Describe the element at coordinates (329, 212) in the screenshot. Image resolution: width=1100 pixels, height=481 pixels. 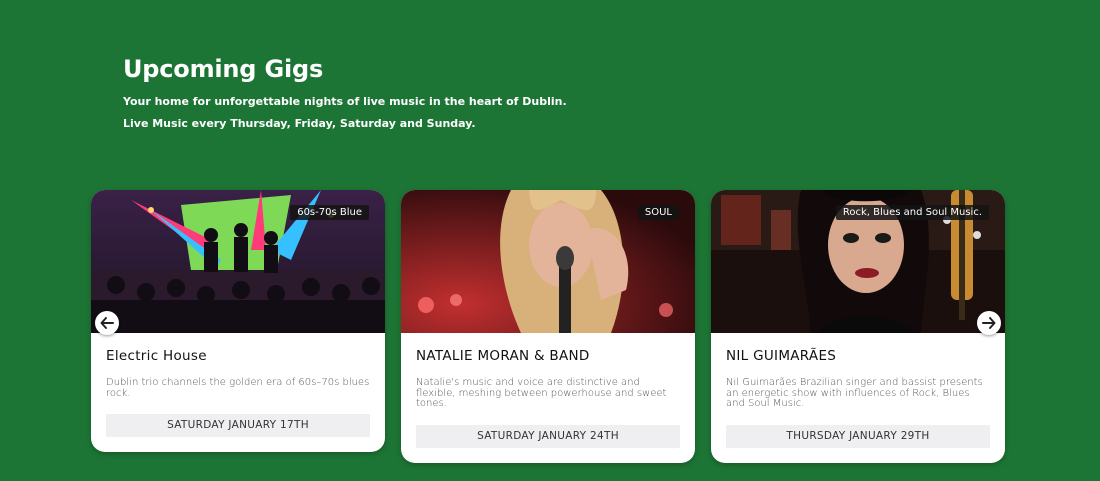
I see `genre-tag: 60s-70s Blue` at that location.